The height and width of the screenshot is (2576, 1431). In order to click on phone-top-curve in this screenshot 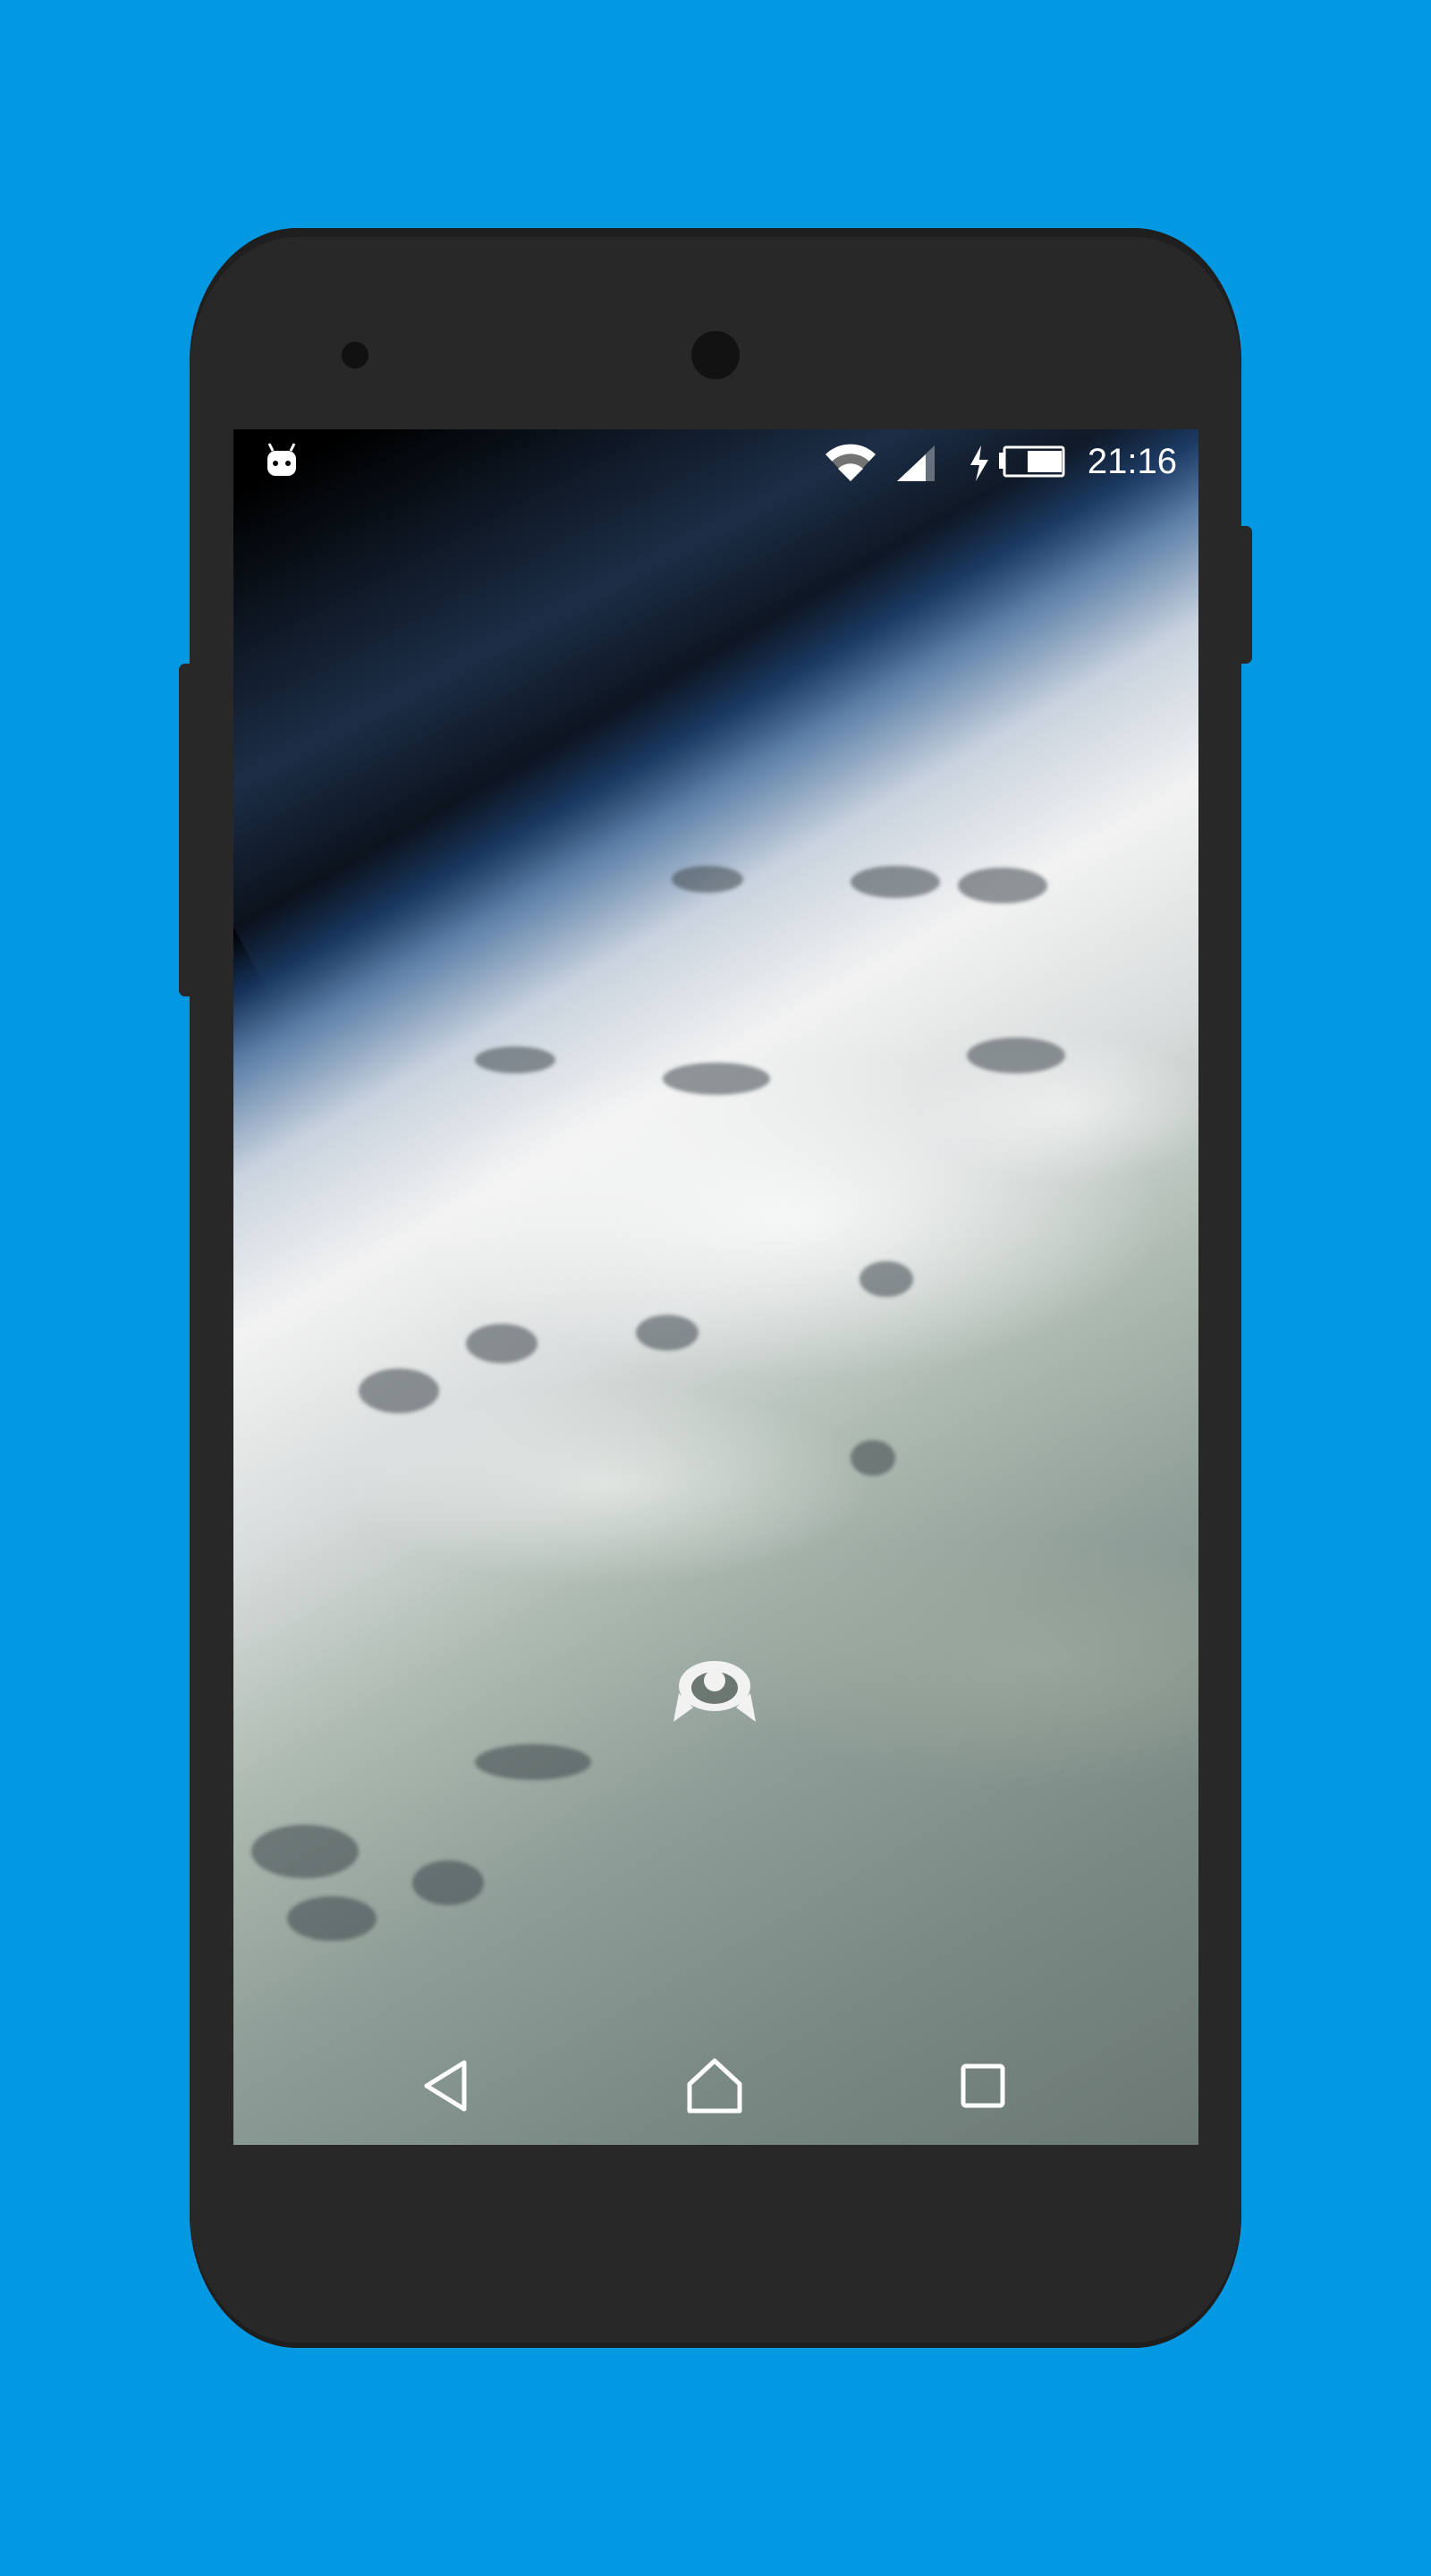, I will do `click(716, 281)`.